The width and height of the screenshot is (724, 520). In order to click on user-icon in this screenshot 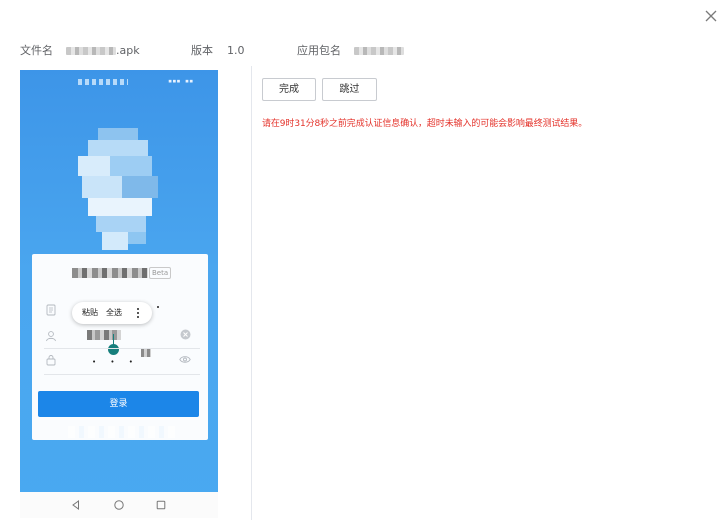, I will do `click(51, 336)`.